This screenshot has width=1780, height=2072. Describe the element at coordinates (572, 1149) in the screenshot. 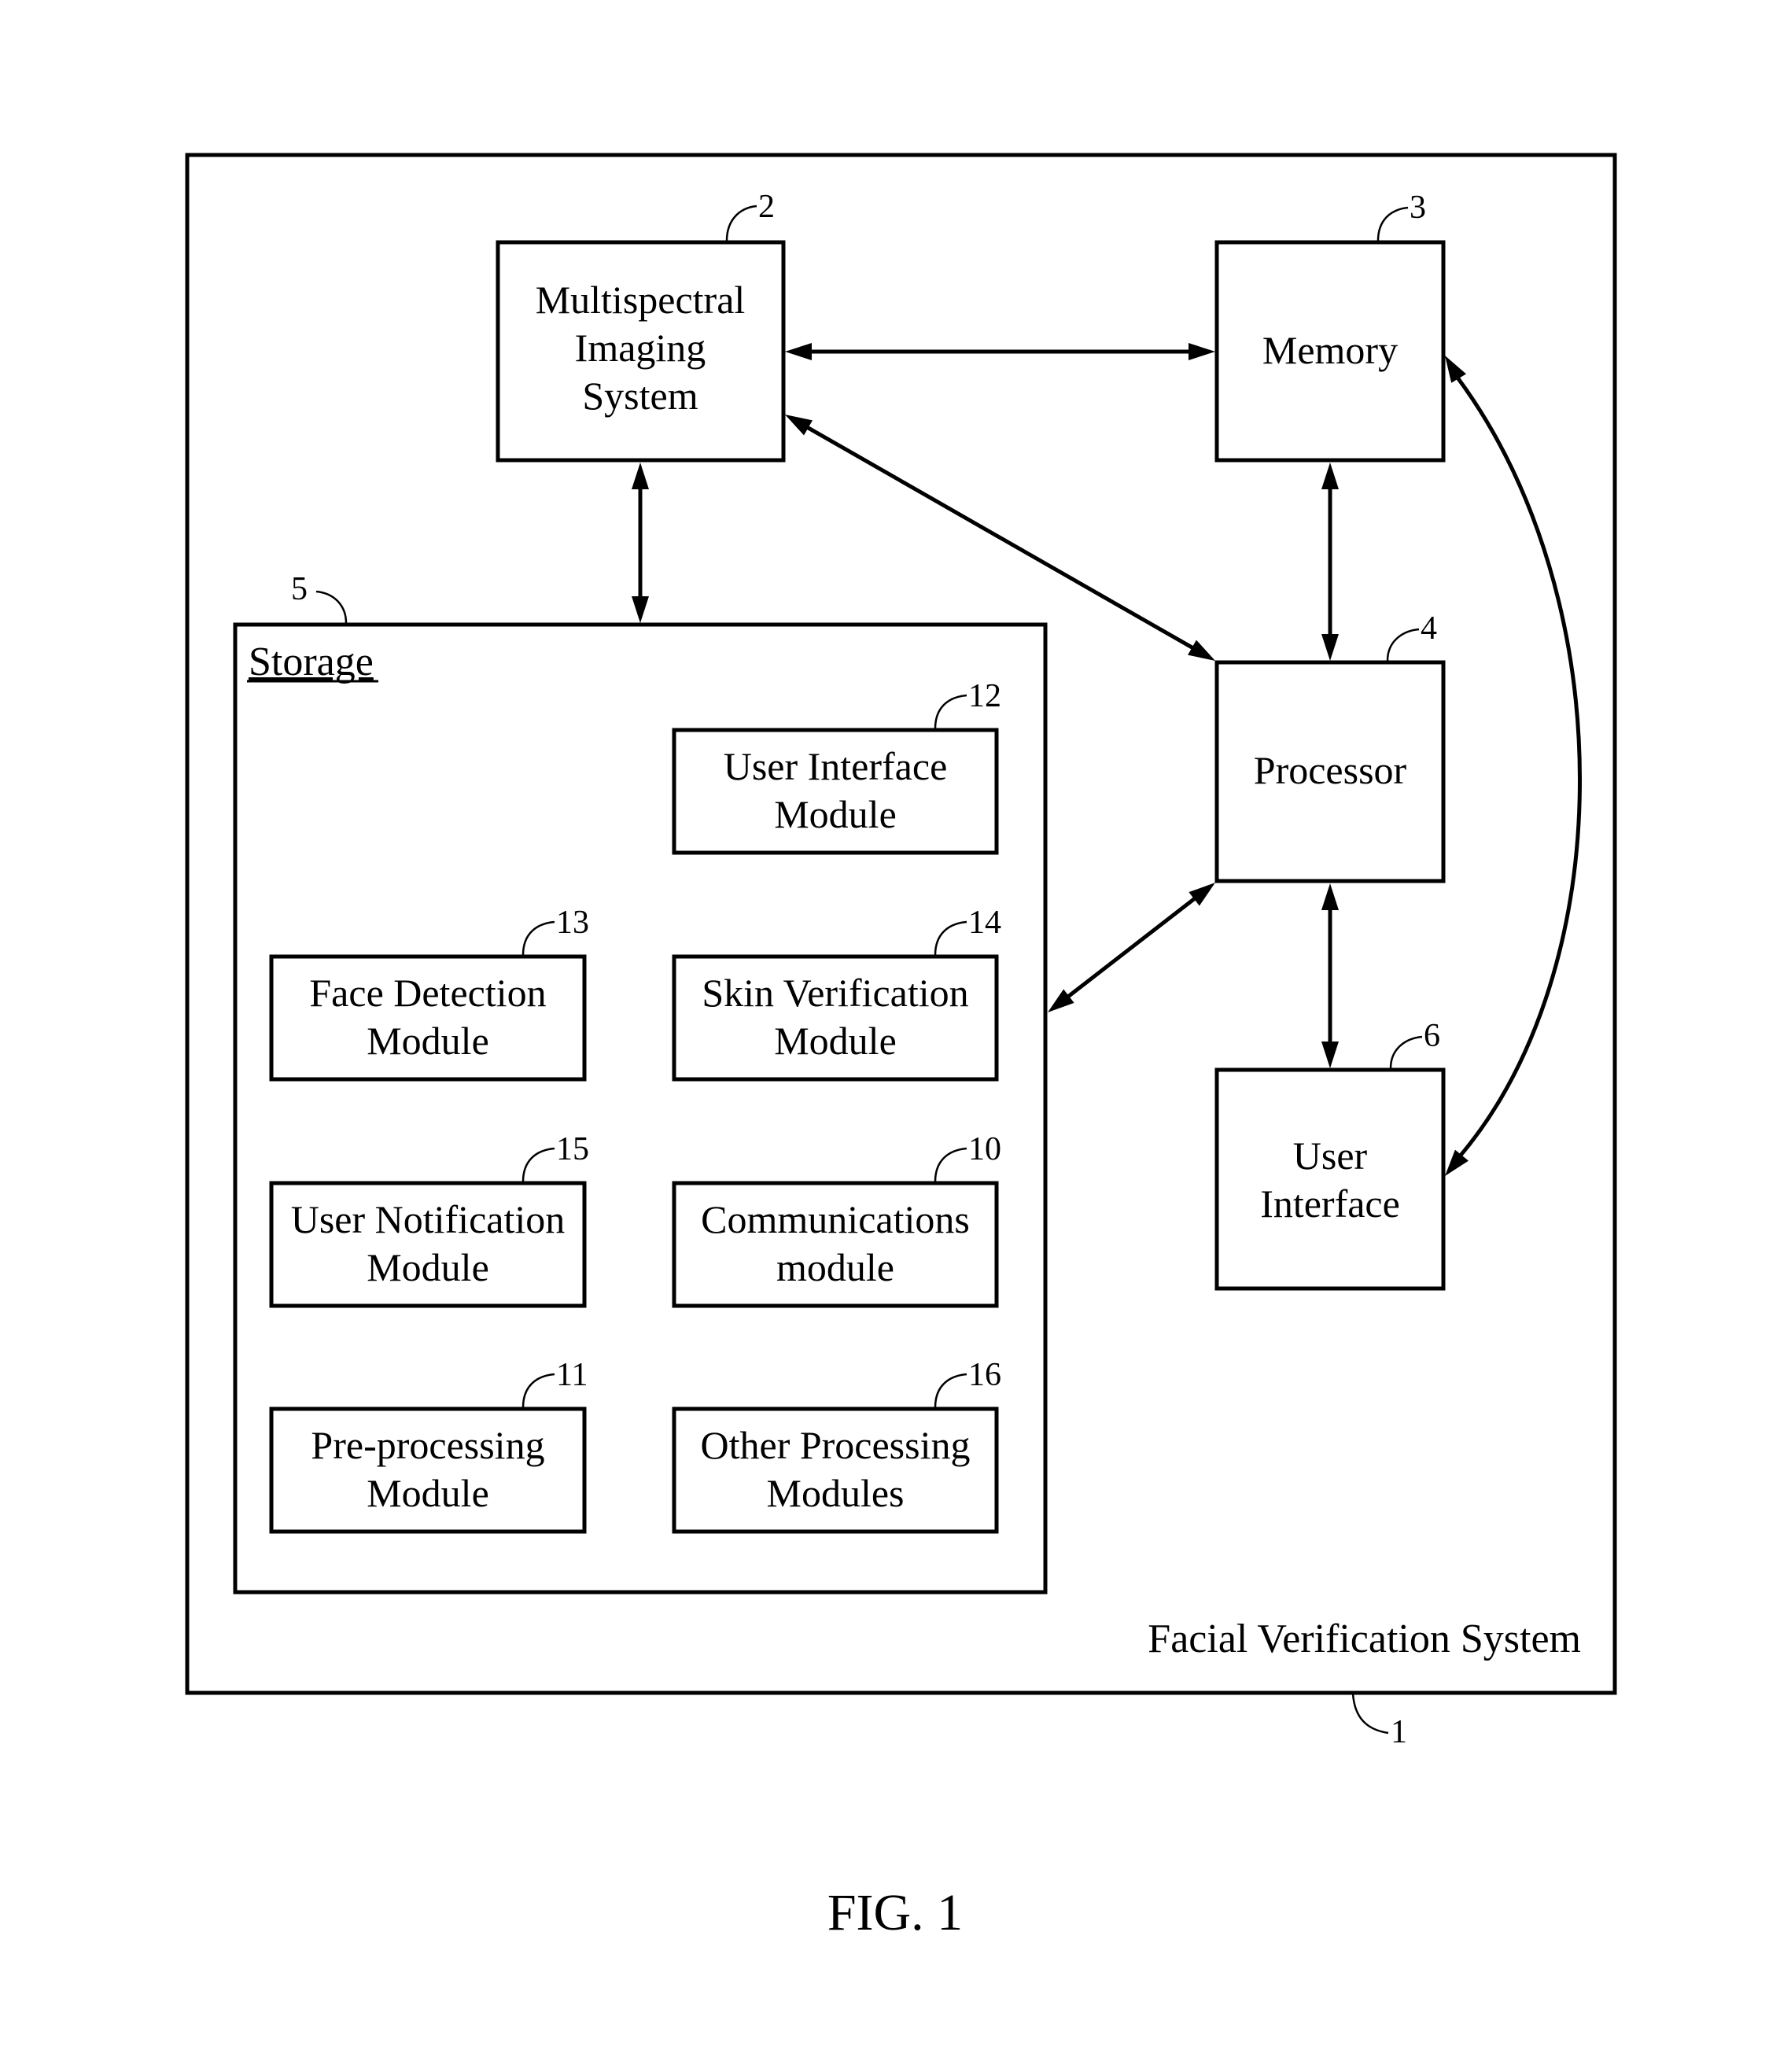

I see `user-notification-module-ref-number: 15` at that location.